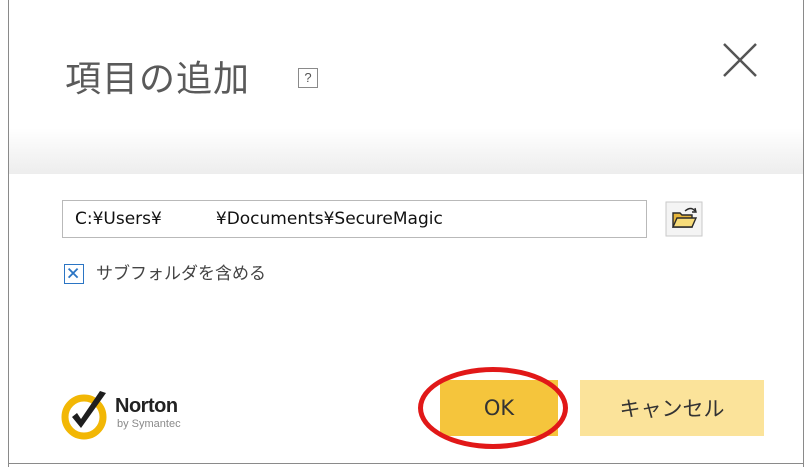 The width and height of the screenshot is (807, 467). I want to click on logo-subtitle: by Symantec, so click(149, 424).